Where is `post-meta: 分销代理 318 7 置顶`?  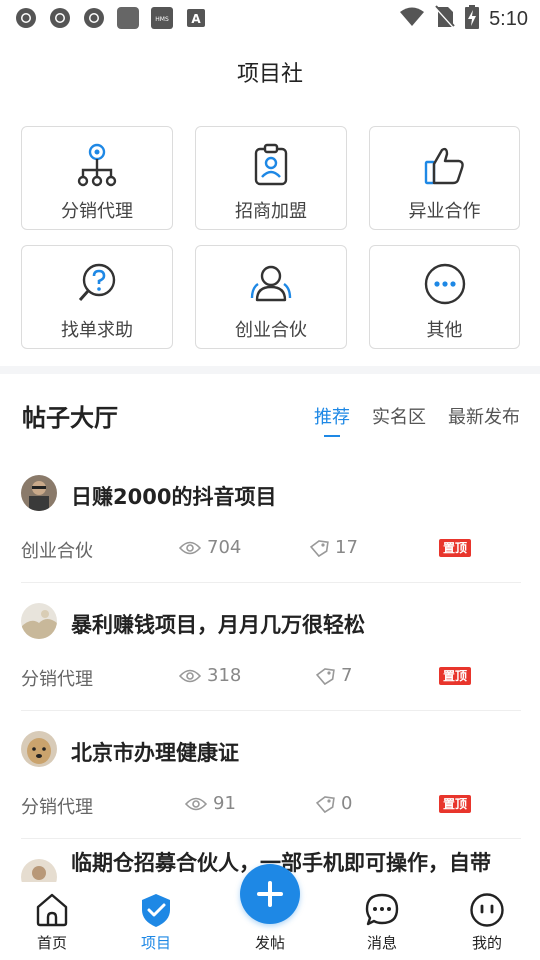
post-meta: 分销代理 318 7 置顶 is located at coordinates (271, 677).